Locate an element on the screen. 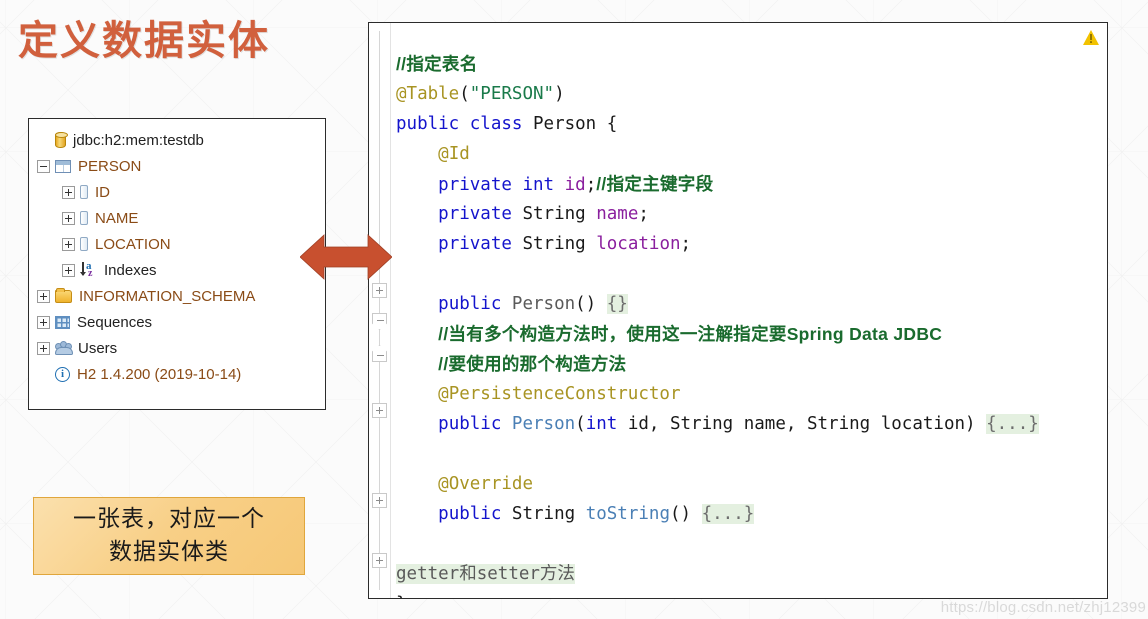 The image size is (1148, 619). code-token-typ: Person is located at coordinates (565, 124).